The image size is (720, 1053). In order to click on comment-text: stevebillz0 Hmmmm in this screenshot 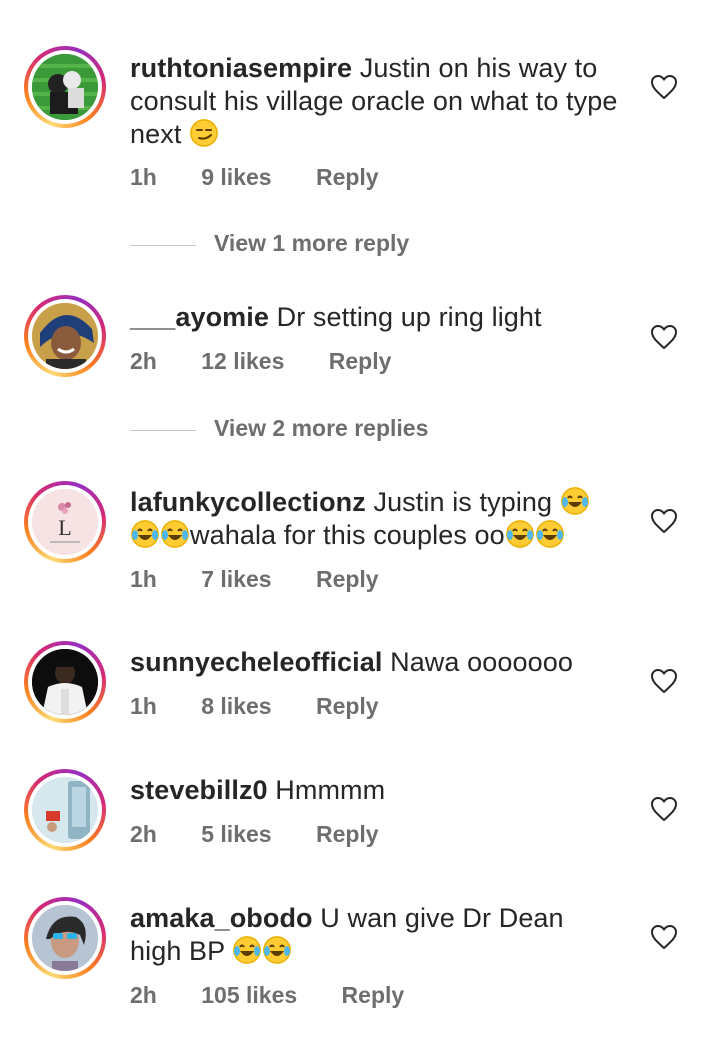, I will do `click(375, 790)`.